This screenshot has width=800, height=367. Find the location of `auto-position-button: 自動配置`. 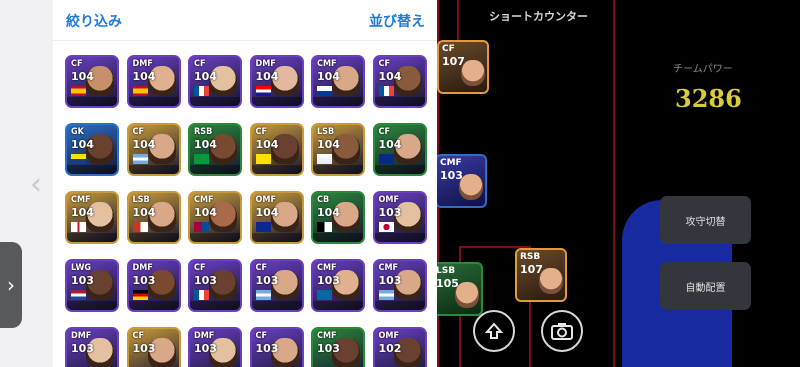

auto-position-button: 自動配置 is located at coordinates (705, 286).